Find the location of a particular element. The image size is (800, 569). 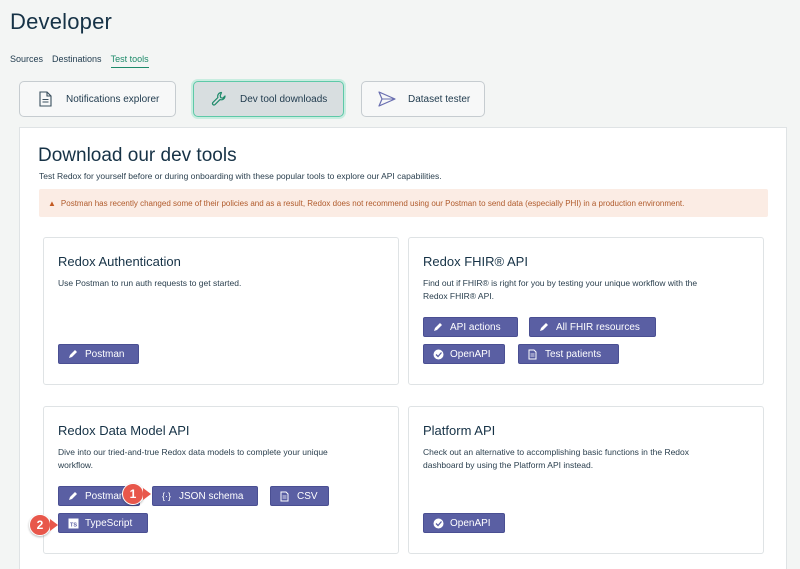

warning-icon: ▲ is located at coordinates (52, 203).